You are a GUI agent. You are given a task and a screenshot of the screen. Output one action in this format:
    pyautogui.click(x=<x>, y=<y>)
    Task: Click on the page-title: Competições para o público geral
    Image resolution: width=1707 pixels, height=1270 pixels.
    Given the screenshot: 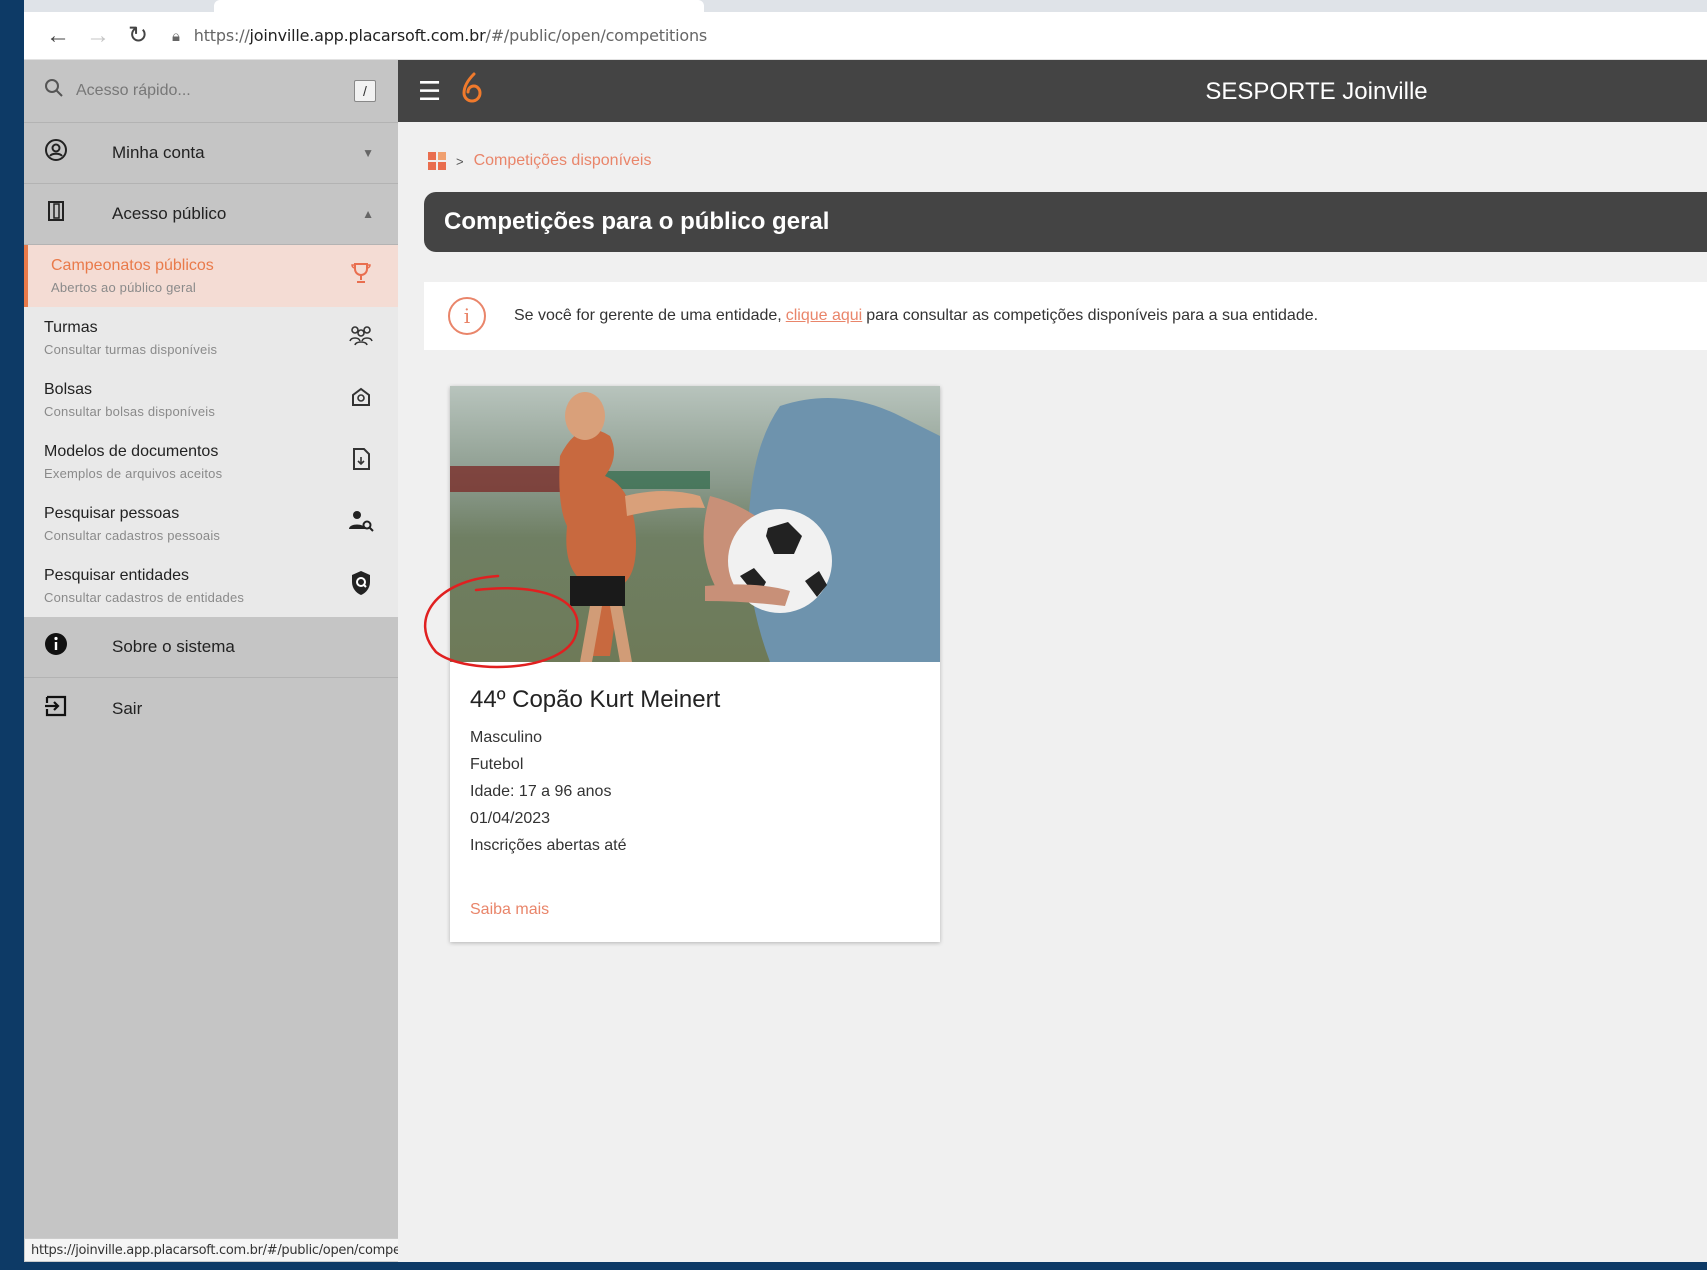 What is the action you would take?
    pyautogui.click(x=1065, y=222)
    